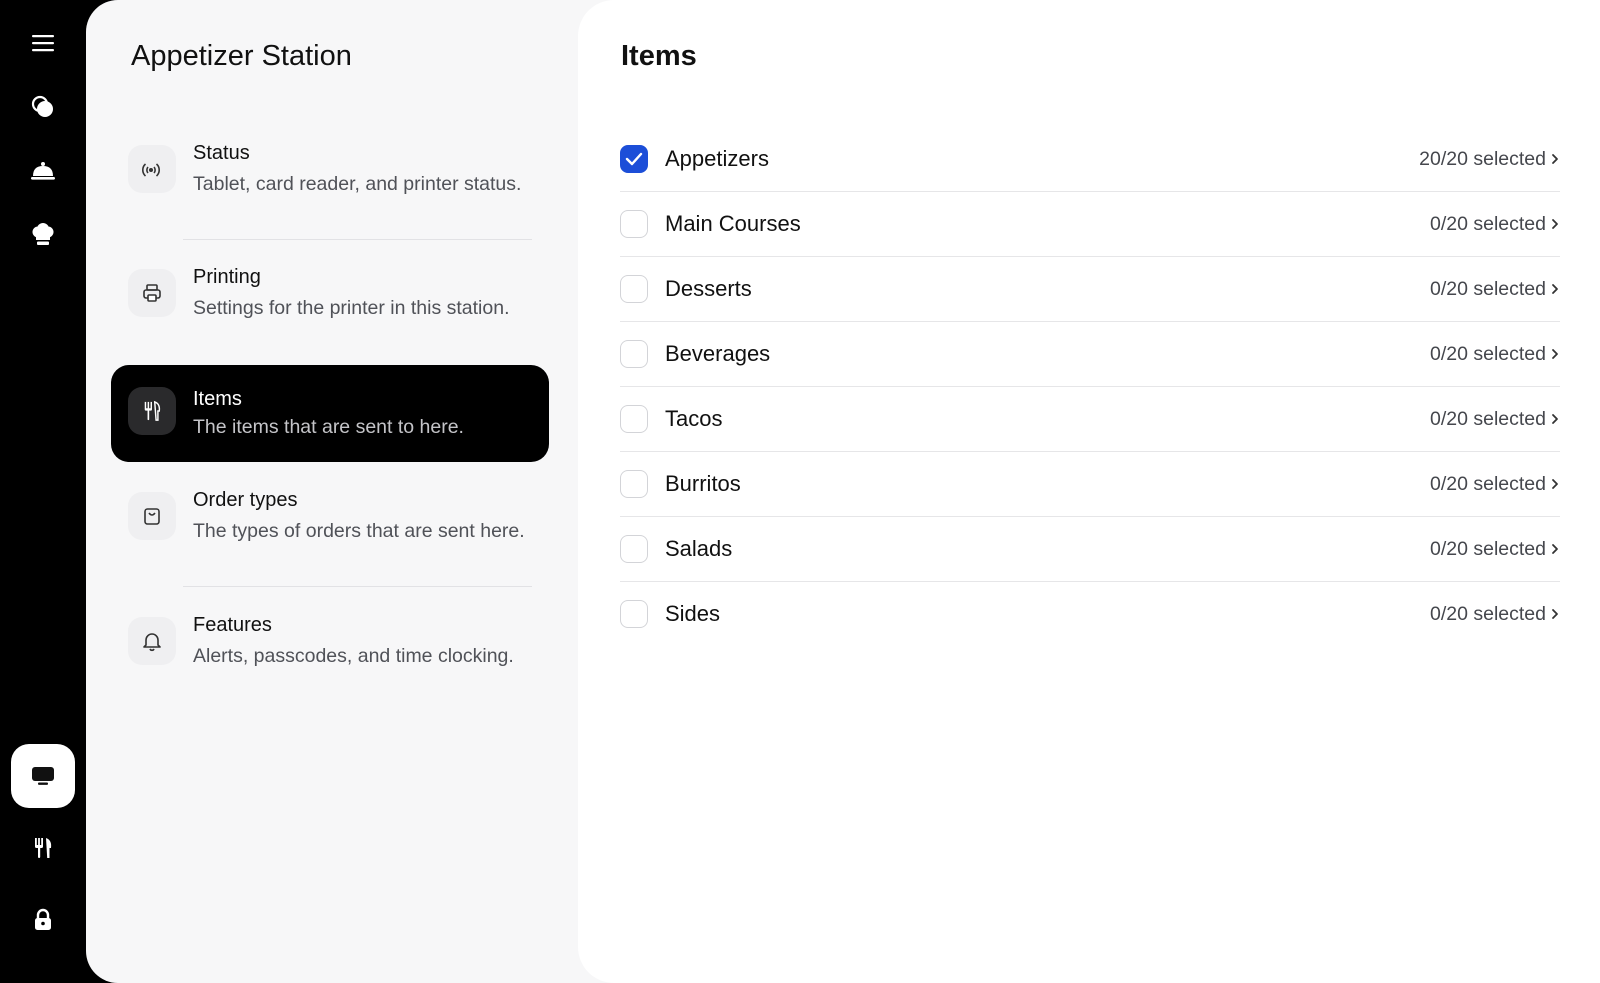 This screenshot has height=983, width=1600. What do you see at coordinates (1090, 614) in the screenshot?
I see `category-row-sides: Sides 0/20 selected` at bounding box center [1090, 614].